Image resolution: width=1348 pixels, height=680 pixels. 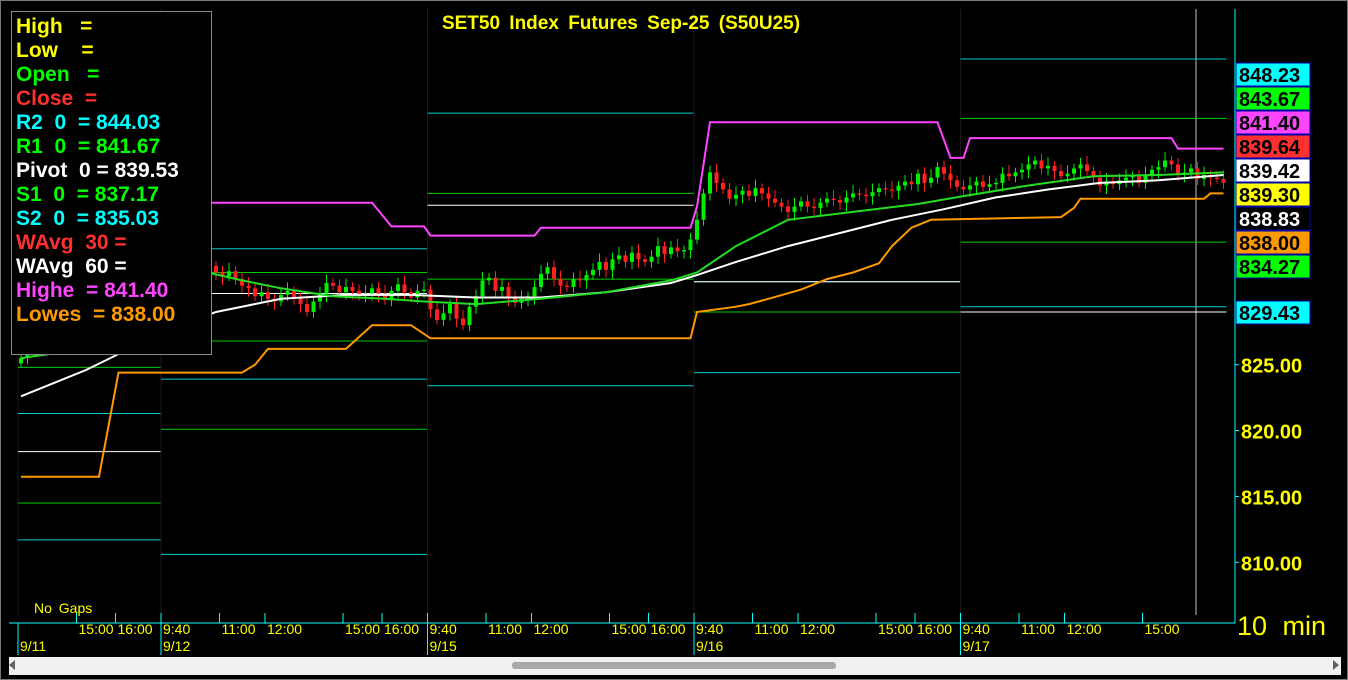 What do you see at coordinates (88, 122) in the screenshot?
I see `legend-row: R2 0 = 844.03` at bounding box center [88, 122].